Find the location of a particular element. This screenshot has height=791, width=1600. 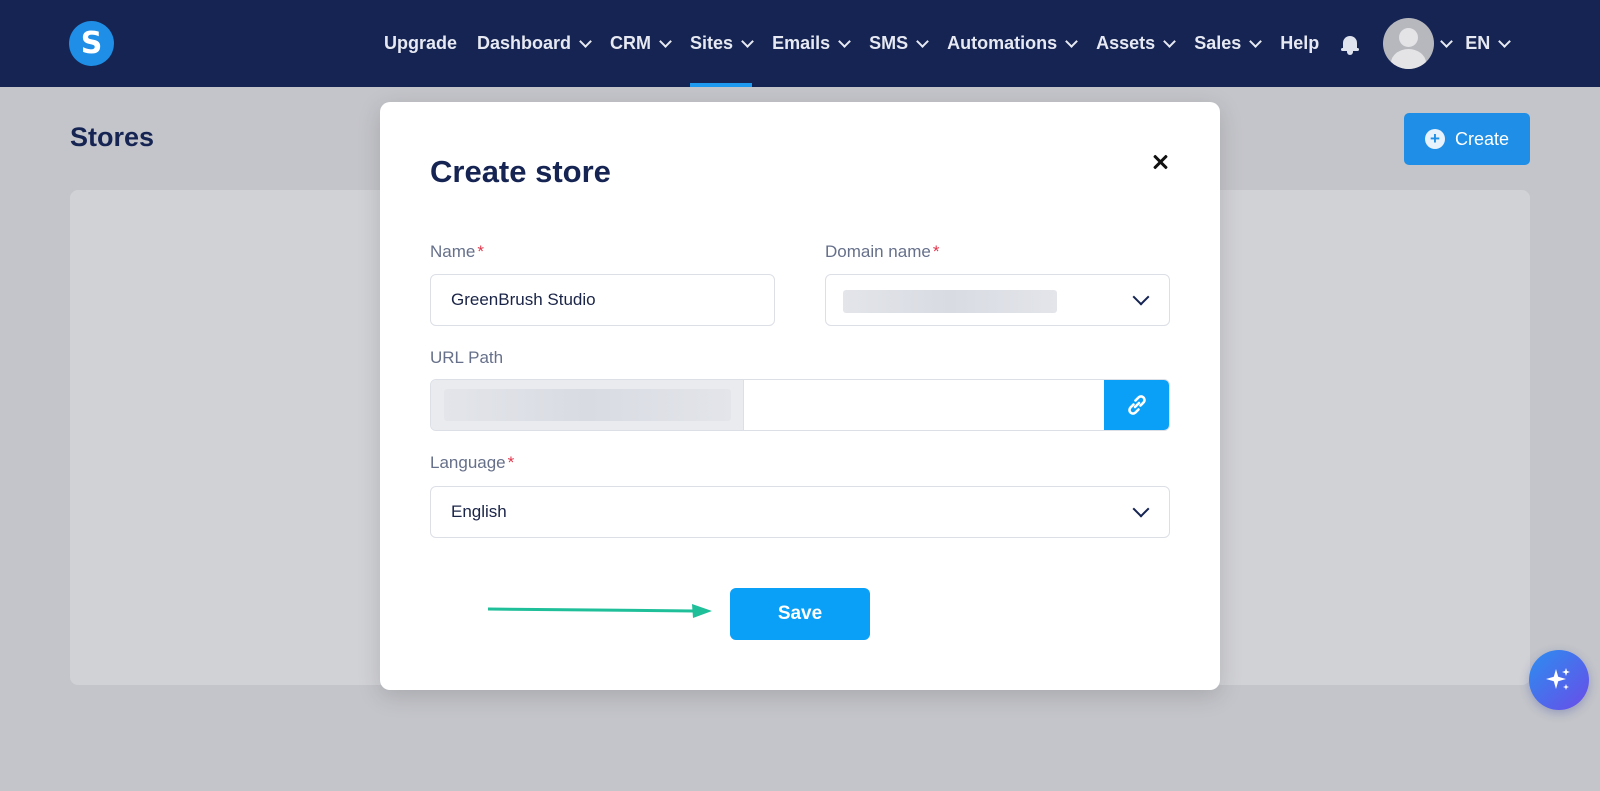

create-button-label: Create is located at coordinates (1482, 138).